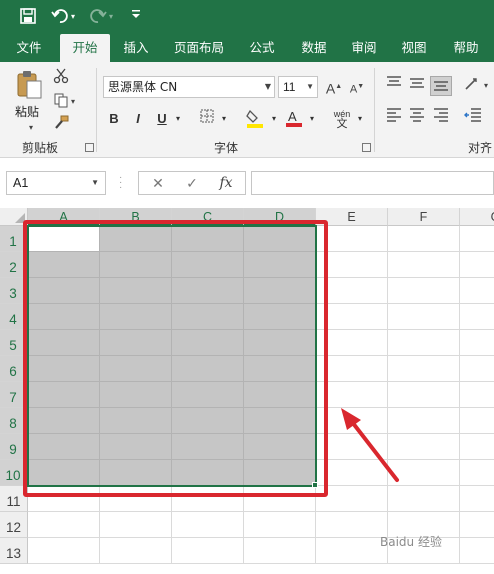  I want to click on grow-font-button: A▲, so click(334, 87).